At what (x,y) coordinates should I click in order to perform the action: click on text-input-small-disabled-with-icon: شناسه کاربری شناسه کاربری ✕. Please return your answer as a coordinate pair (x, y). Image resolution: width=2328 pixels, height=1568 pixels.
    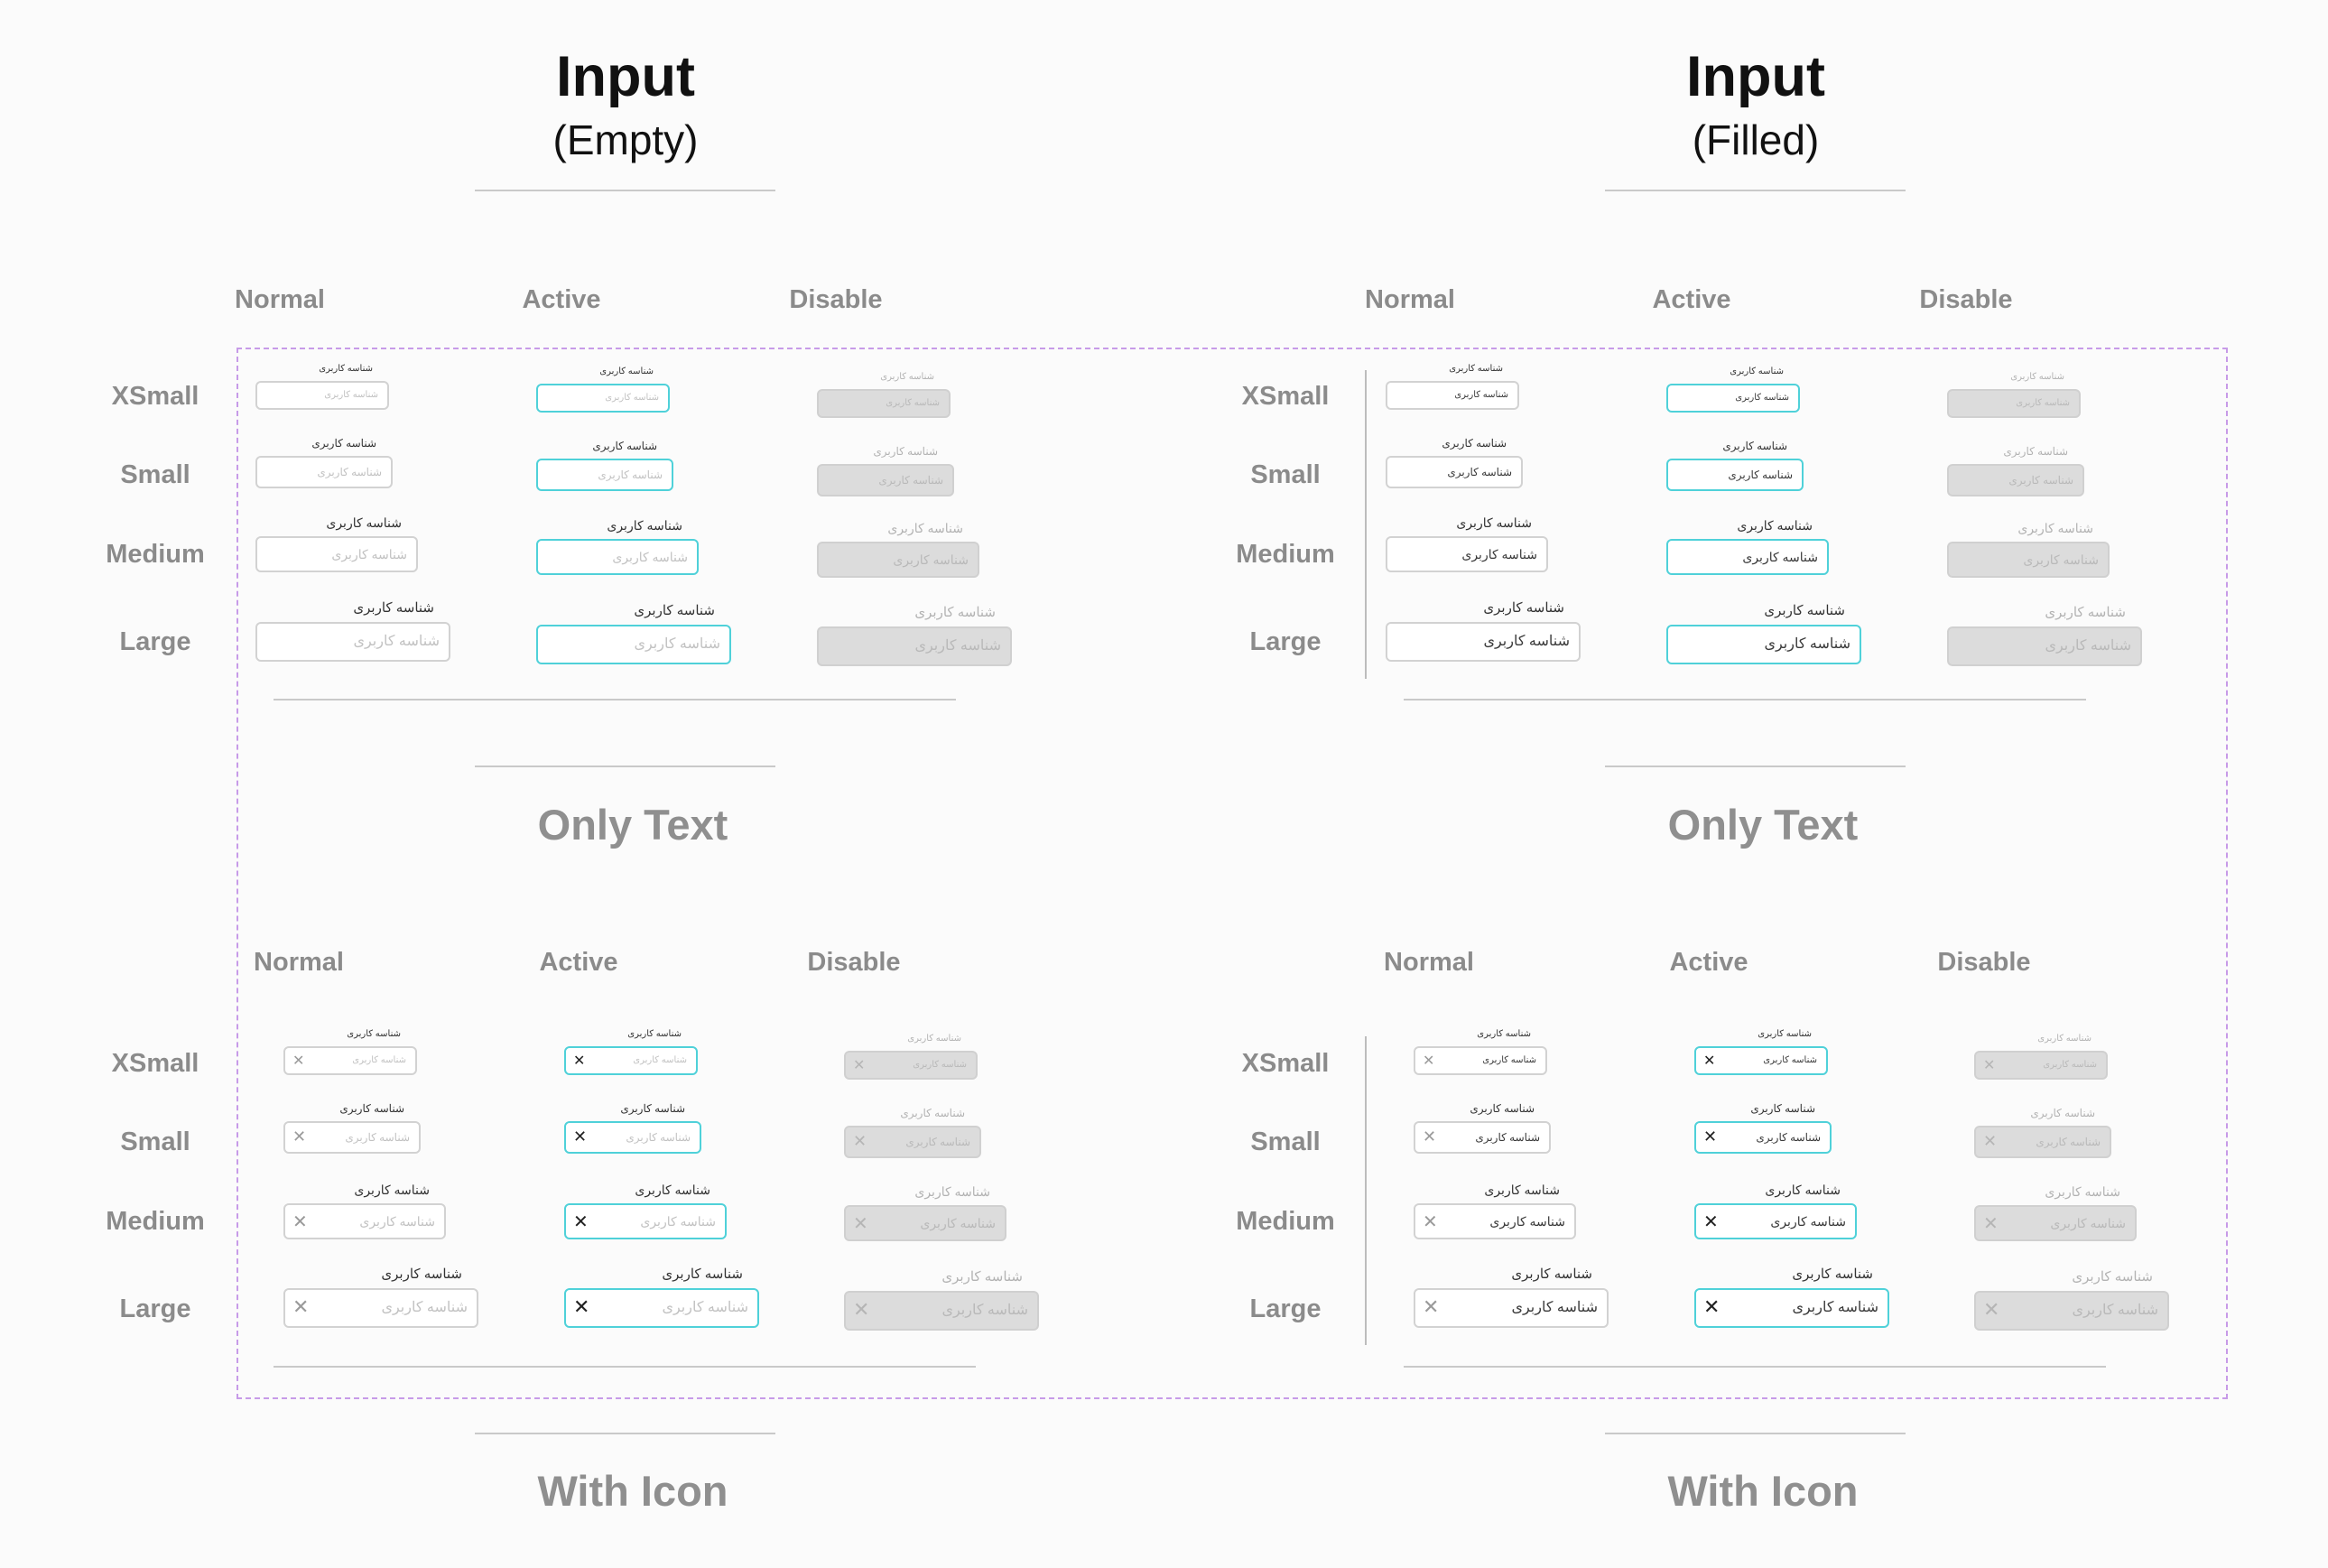
    Looking at the image, I should click on (2043, 1133).